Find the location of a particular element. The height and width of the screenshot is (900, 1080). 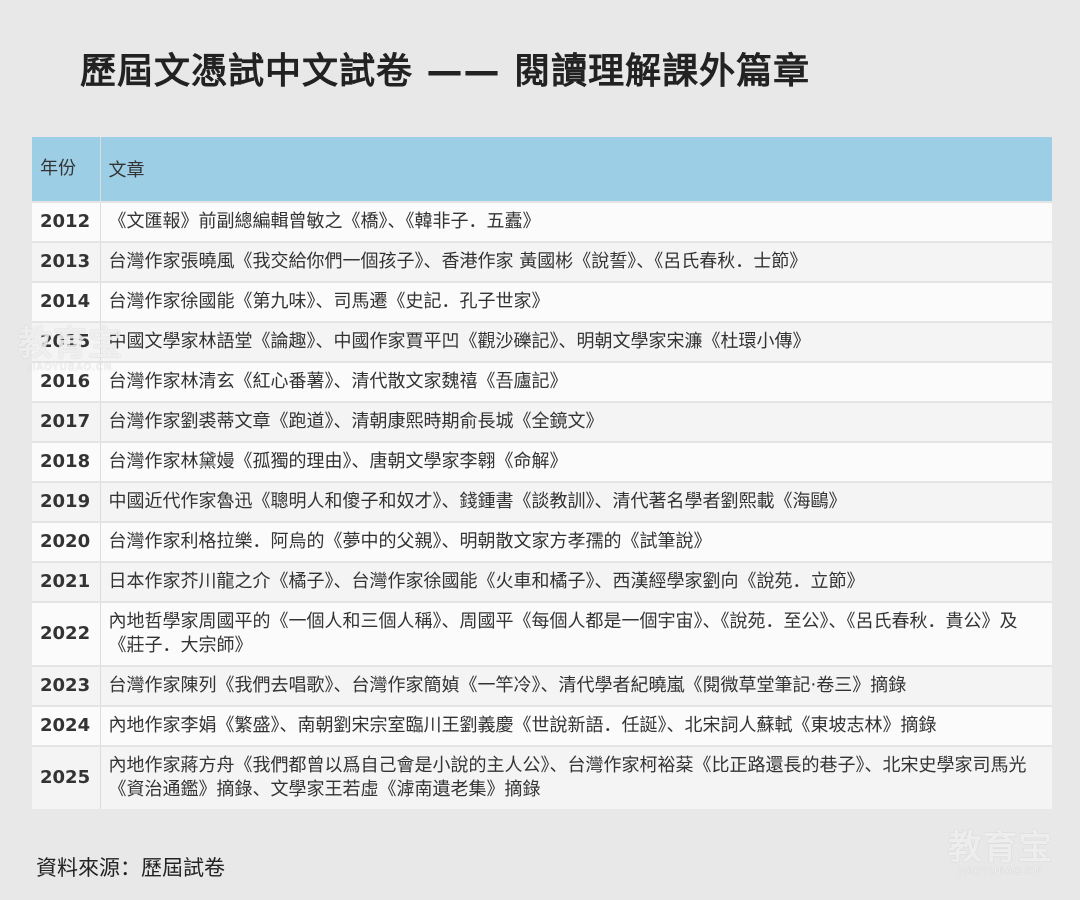

table-header-row: 年份 文章 is located at coordinates (542, 169).